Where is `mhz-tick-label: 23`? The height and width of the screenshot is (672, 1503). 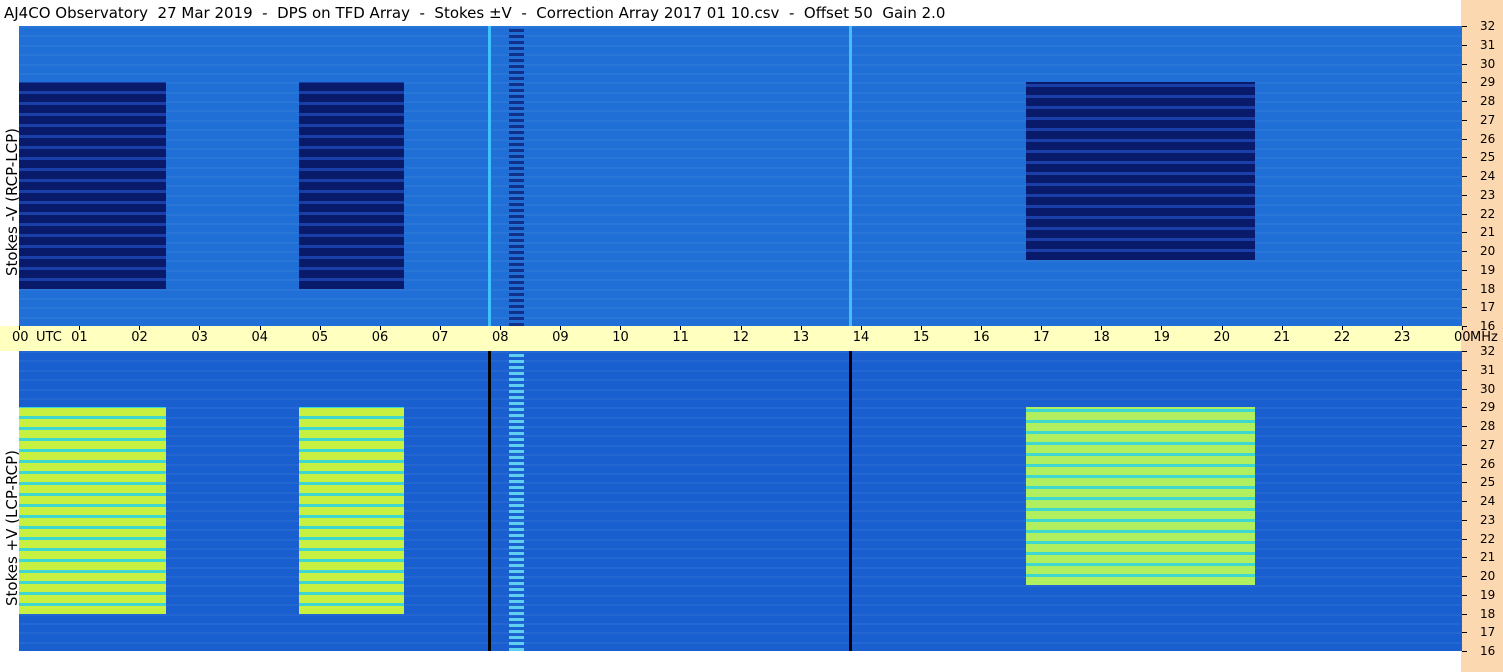
mhz-tick-label: 23 is located at coordinates (1488, 519).